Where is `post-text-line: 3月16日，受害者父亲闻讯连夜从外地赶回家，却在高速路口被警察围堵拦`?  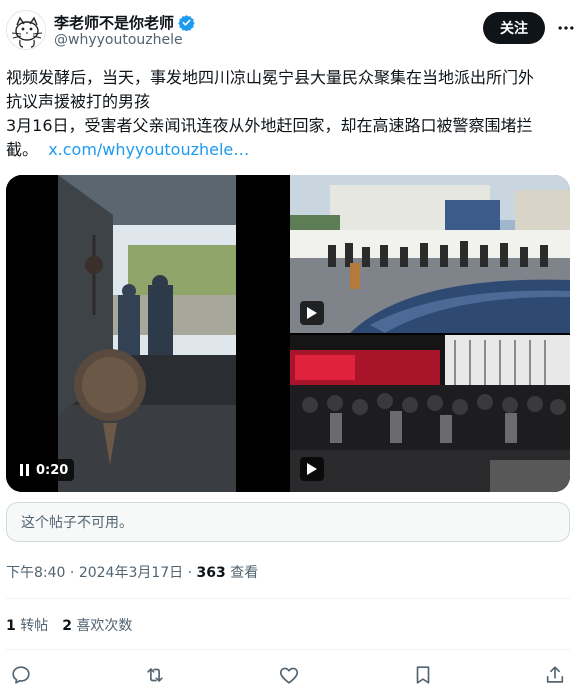 post-text-line: 3月16日，受害者父亲闻讯连夜从外地赶回家，却在高速路口被警察围堵拦 is located at coordinates (269, 125).